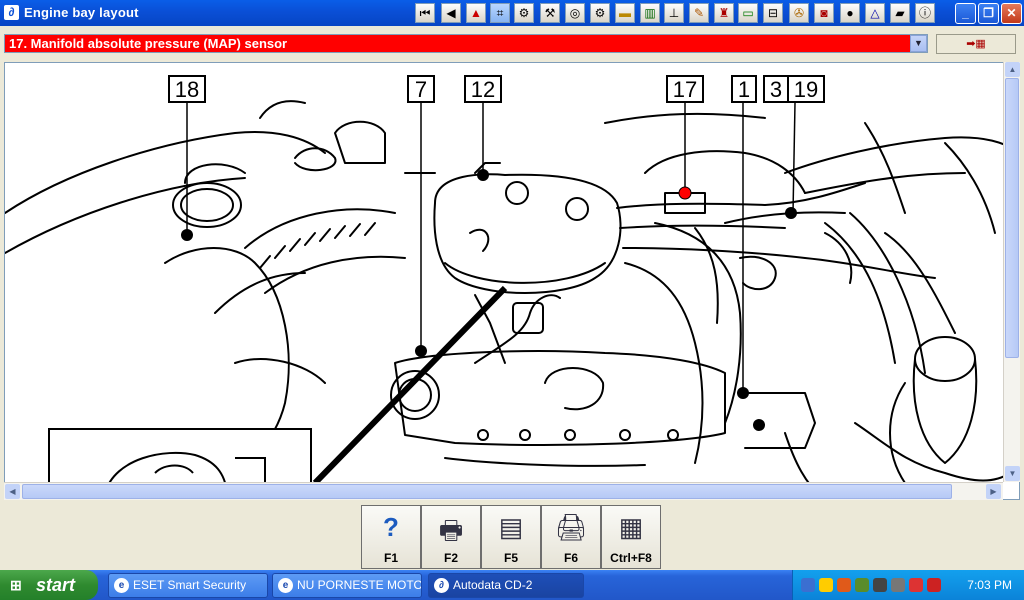  Describe the element at coordinates (976, 44) in the screenshot. I see `goto-component-button: ➡▦` at that location.